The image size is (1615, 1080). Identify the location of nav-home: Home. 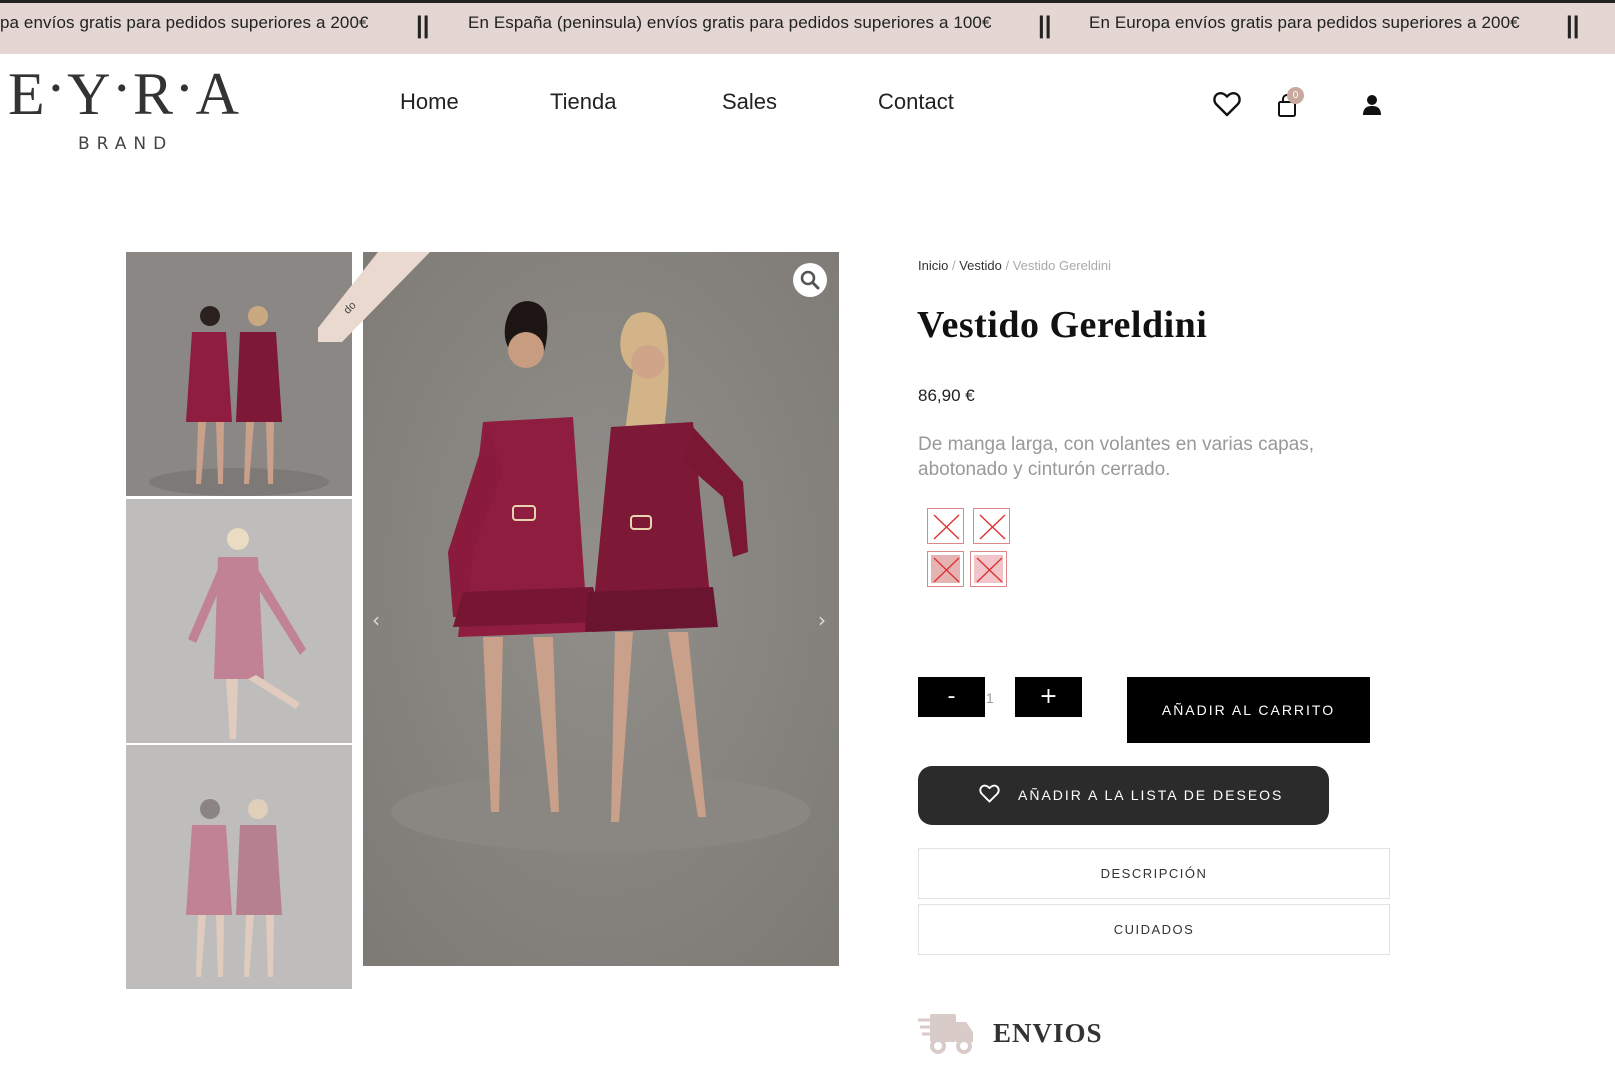
(429, 102).